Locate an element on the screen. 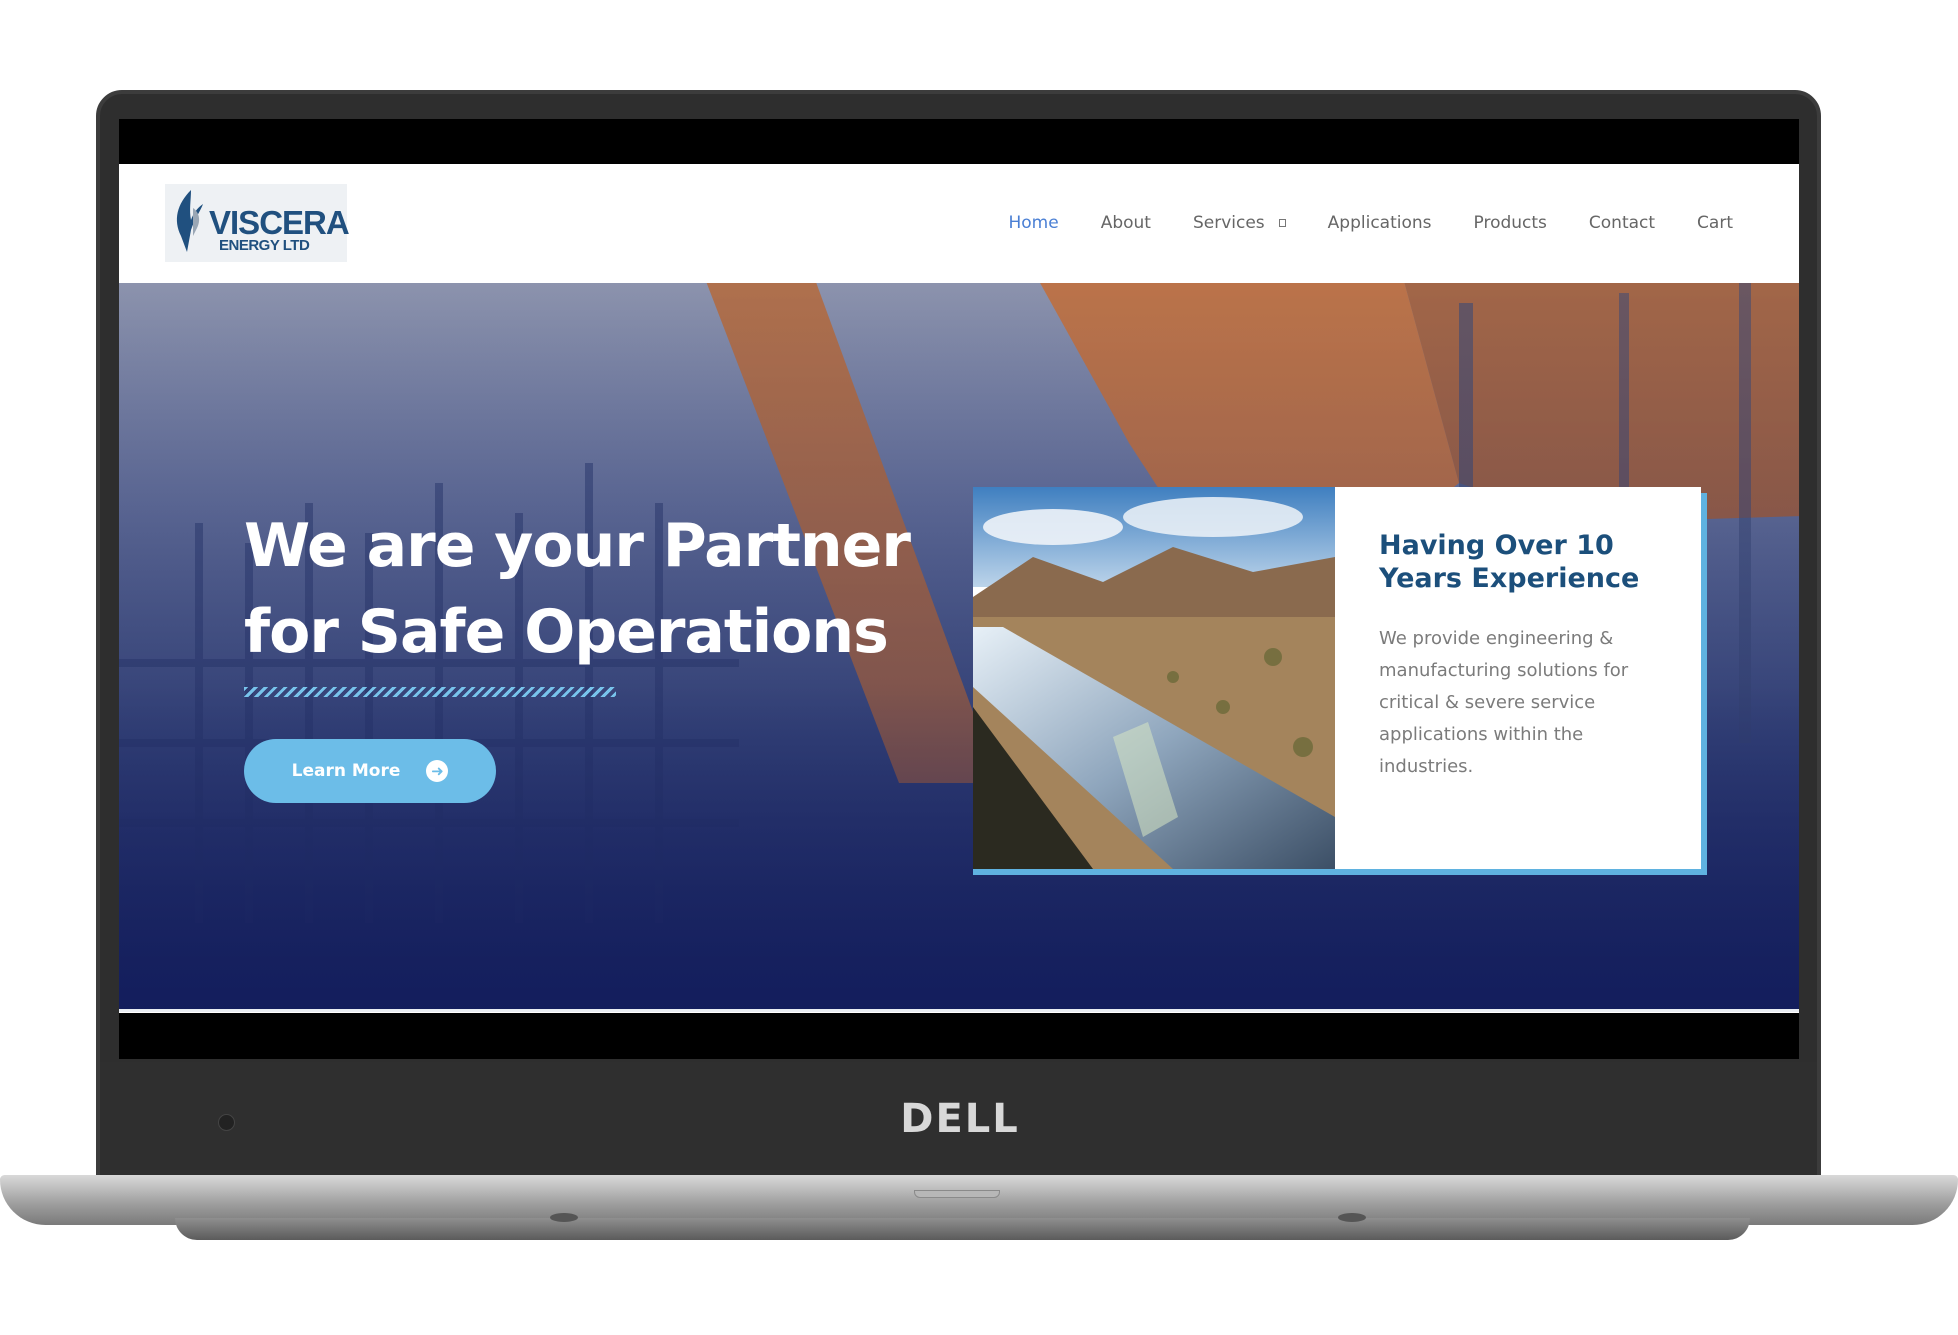 Image resolution: width=1958 pixels, height=1335 pixels. dropdown-icon is located at coordinates (1282, 223).